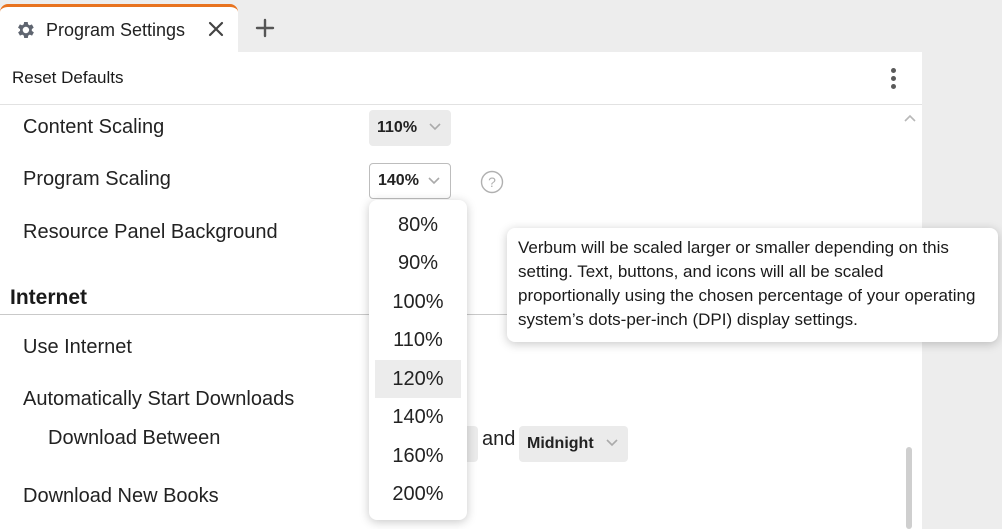  What do you see at coordinates (418, 379) in the screenshot?
I see `dropdown-option-highlighted: 120%` at bounding box center [418, 379].